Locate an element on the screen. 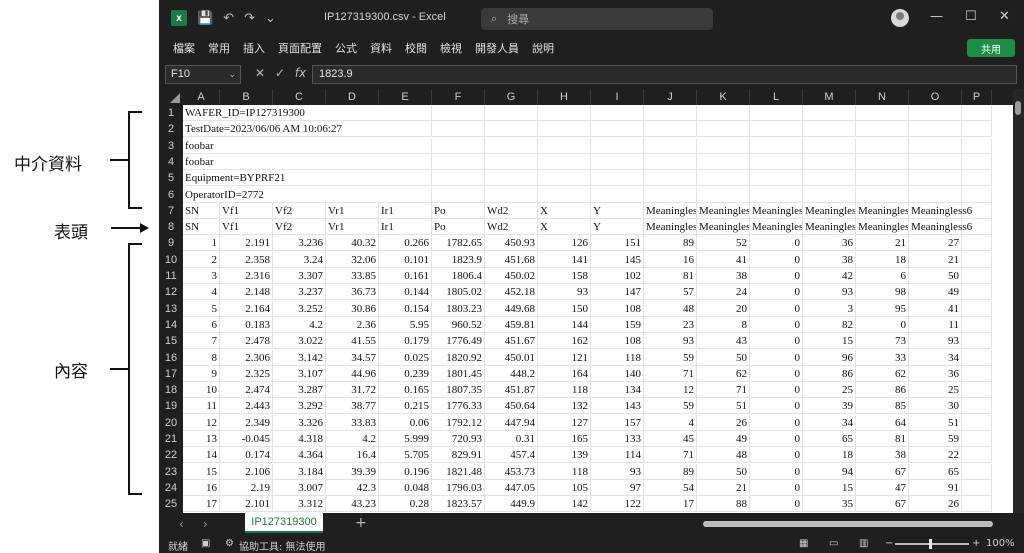 The width and height of the screenshot is (1024, 553). data-cell: 143 is located at coordinates (617, 406).